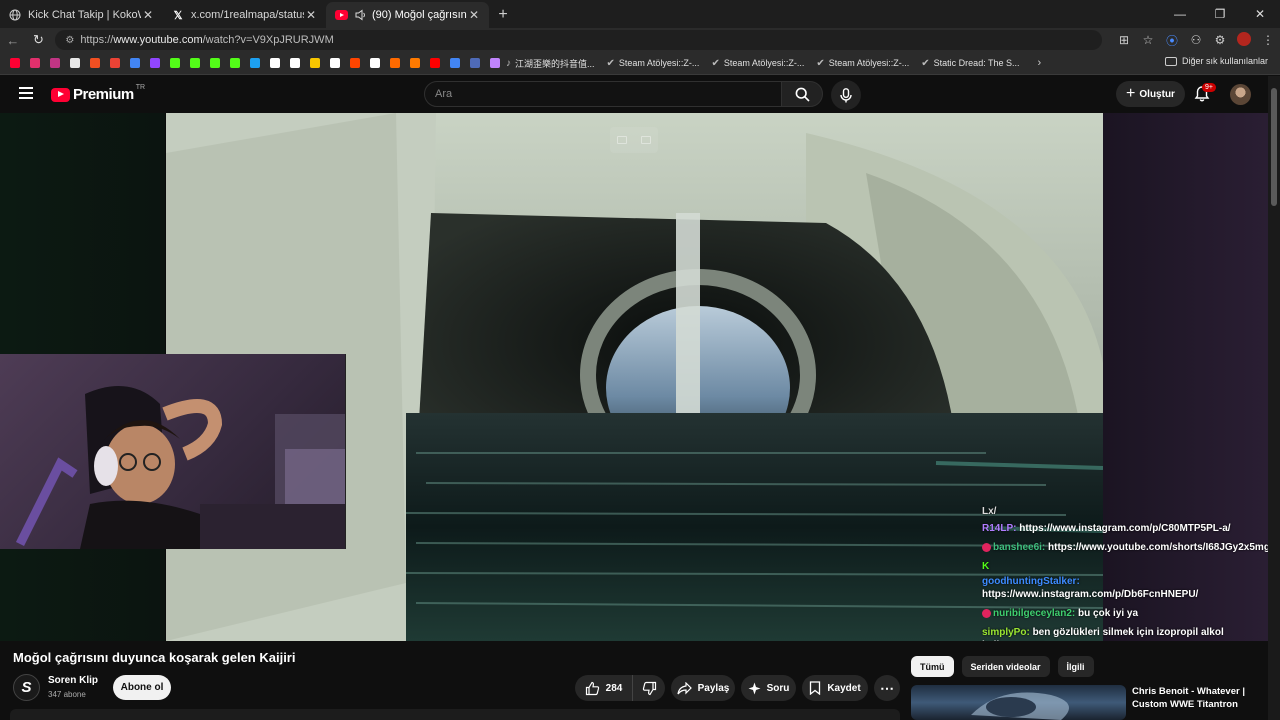  I want to click on like-count: 284, so click(614, 688).